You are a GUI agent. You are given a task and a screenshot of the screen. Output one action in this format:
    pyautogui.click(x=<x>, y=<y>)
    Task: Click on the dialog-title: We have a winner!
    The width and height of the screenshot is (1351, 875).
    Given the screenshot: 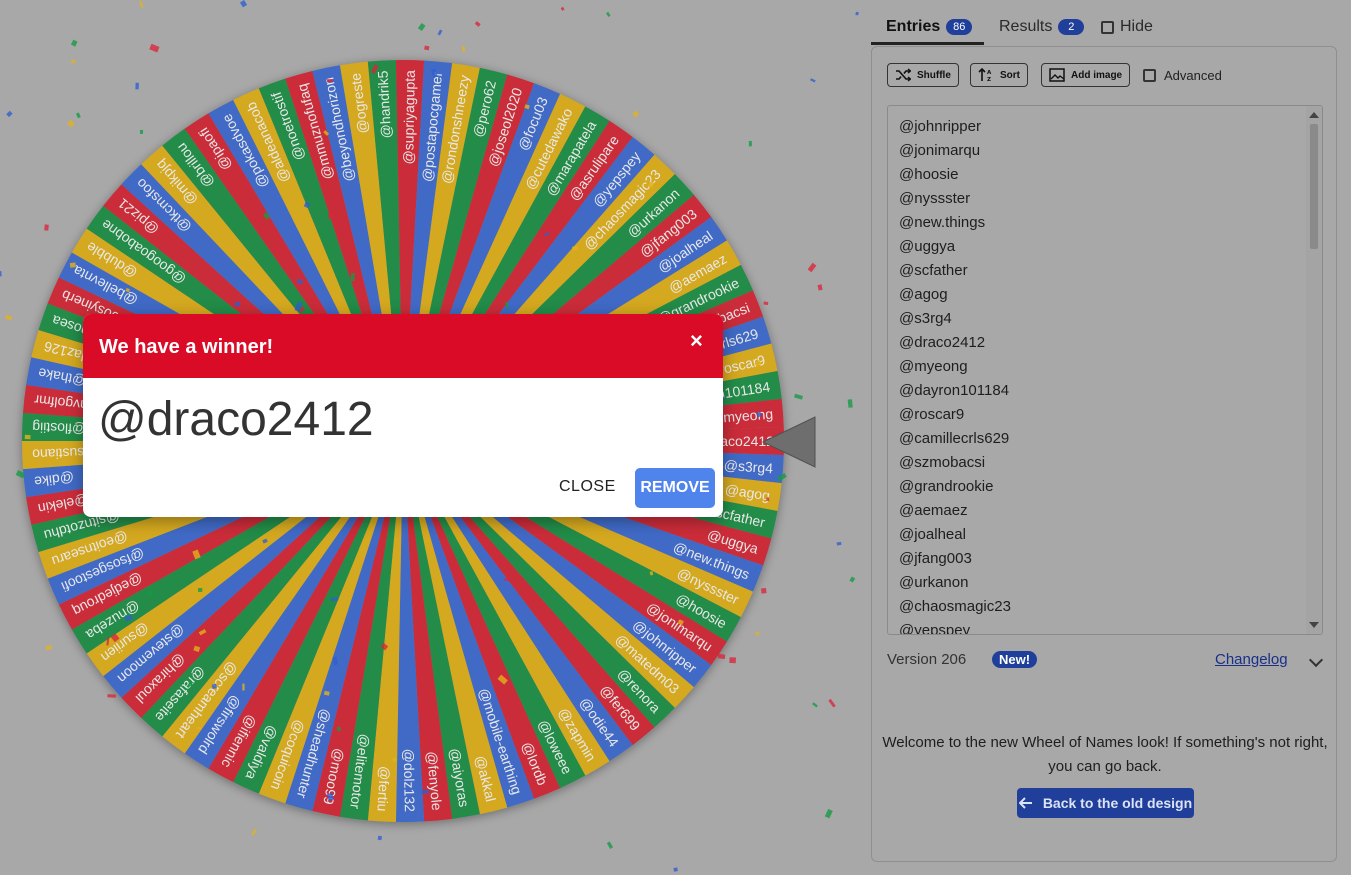 What is the action you would take?
    pyautogui.click(x=186, y=347)
    